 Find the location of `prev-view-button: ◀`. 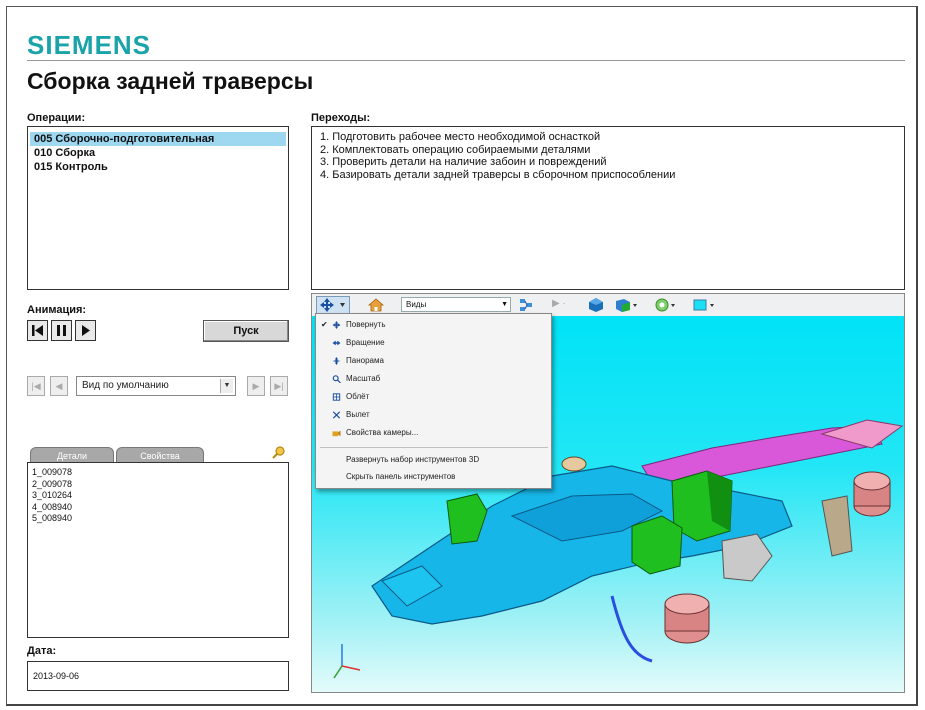

prev-view-button: ◀ is located at coordinates (59, 386).